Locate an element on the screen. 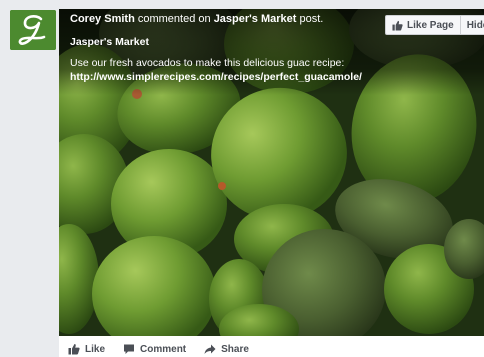 This screenshot has height=357, width=484. author-name: Corey Smith is located at coordinates (102, 19).